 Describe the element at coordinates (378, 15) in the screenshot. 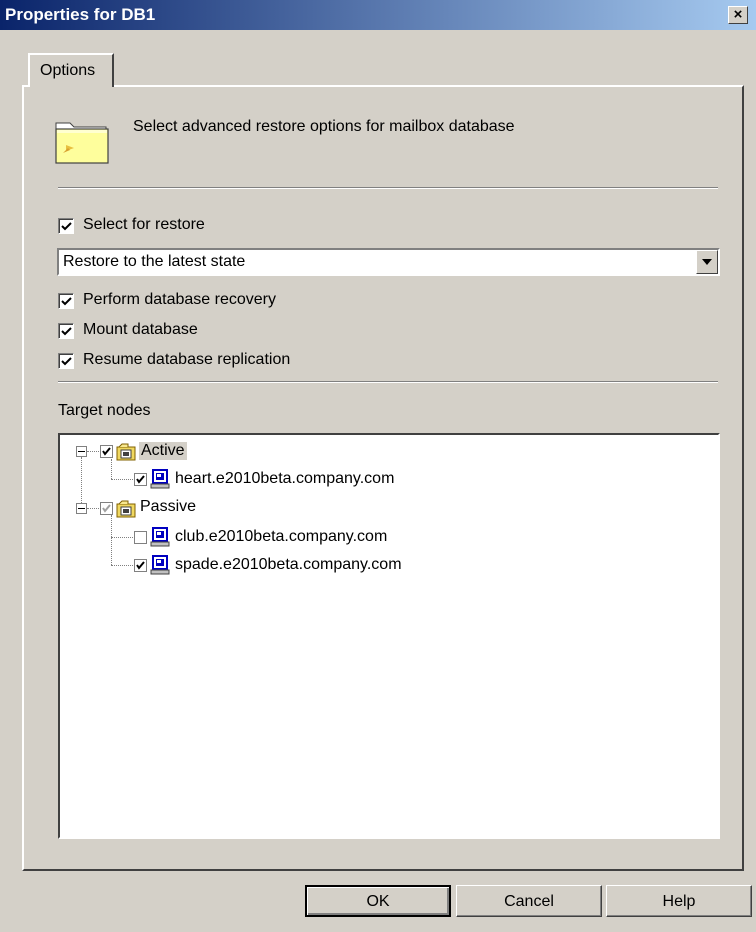

I see `title-bar: Properties for DB1 ×` at that location.